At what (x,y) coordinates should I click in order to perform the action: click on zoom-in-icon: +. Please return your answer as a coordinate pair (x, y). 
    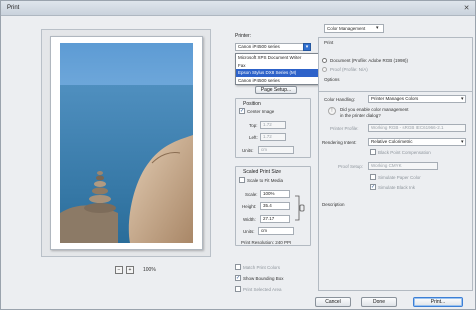
    Looking at the image, I should click on (130, 270).